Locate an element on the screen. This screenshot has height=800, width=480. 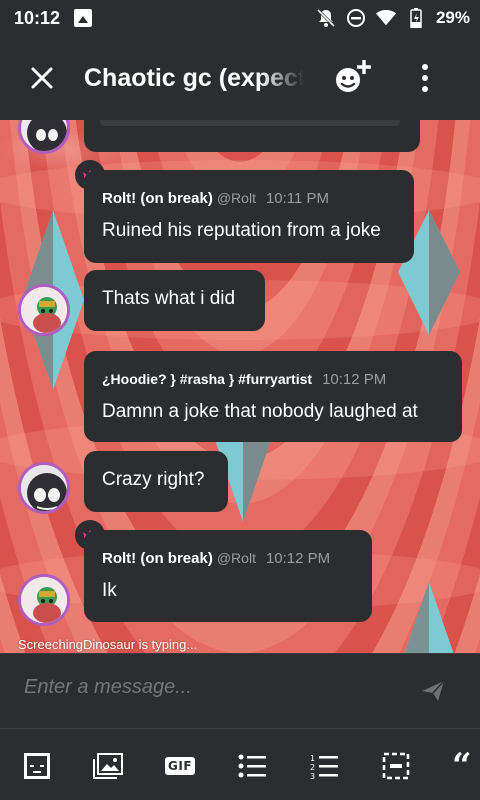
close-icon is located at coordinates (42, 78).